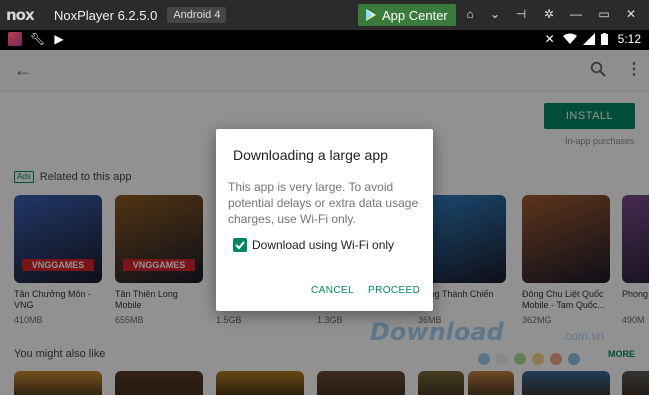 This screenshot has height=395, width=649. What do you see at coordinates (38, 39) in the screenshot?
I see `wrench-icon: 🔧︎` at bounding box center [38, 39].